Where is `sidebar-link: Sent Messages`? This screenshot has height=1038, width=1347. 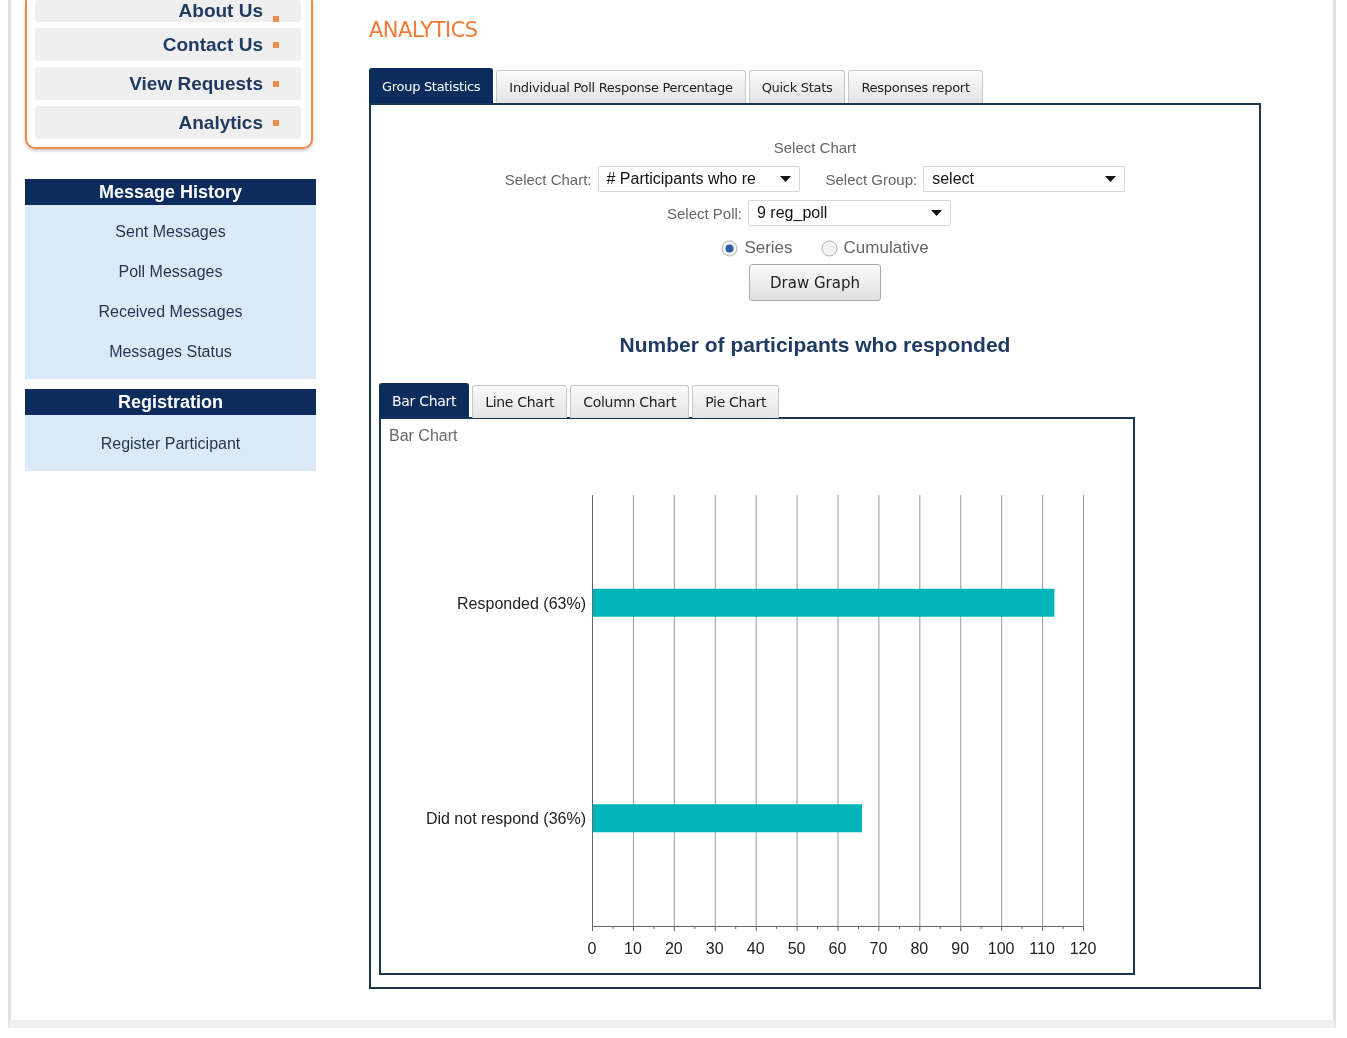
sidebar-link: Sent Messages is located at coordinates (170, 232).